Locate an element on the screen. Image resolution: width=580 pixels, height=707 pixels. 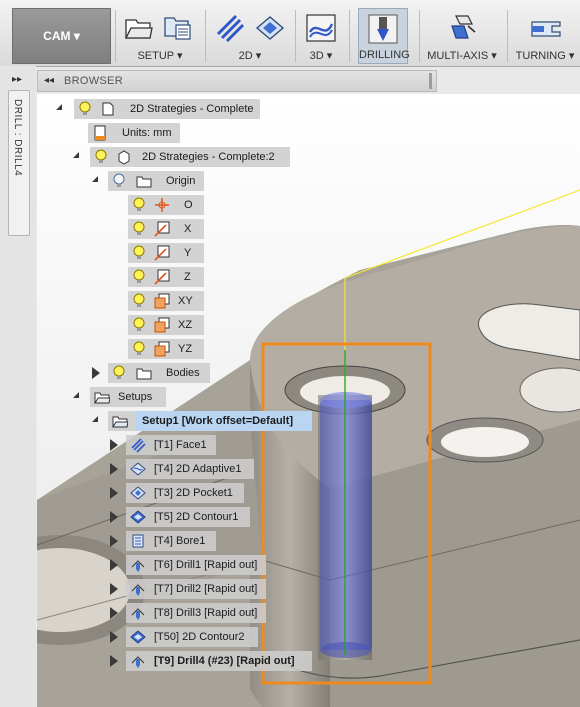
tree-item-operation: [T1] Face1 is located at coordinates (171, 445).